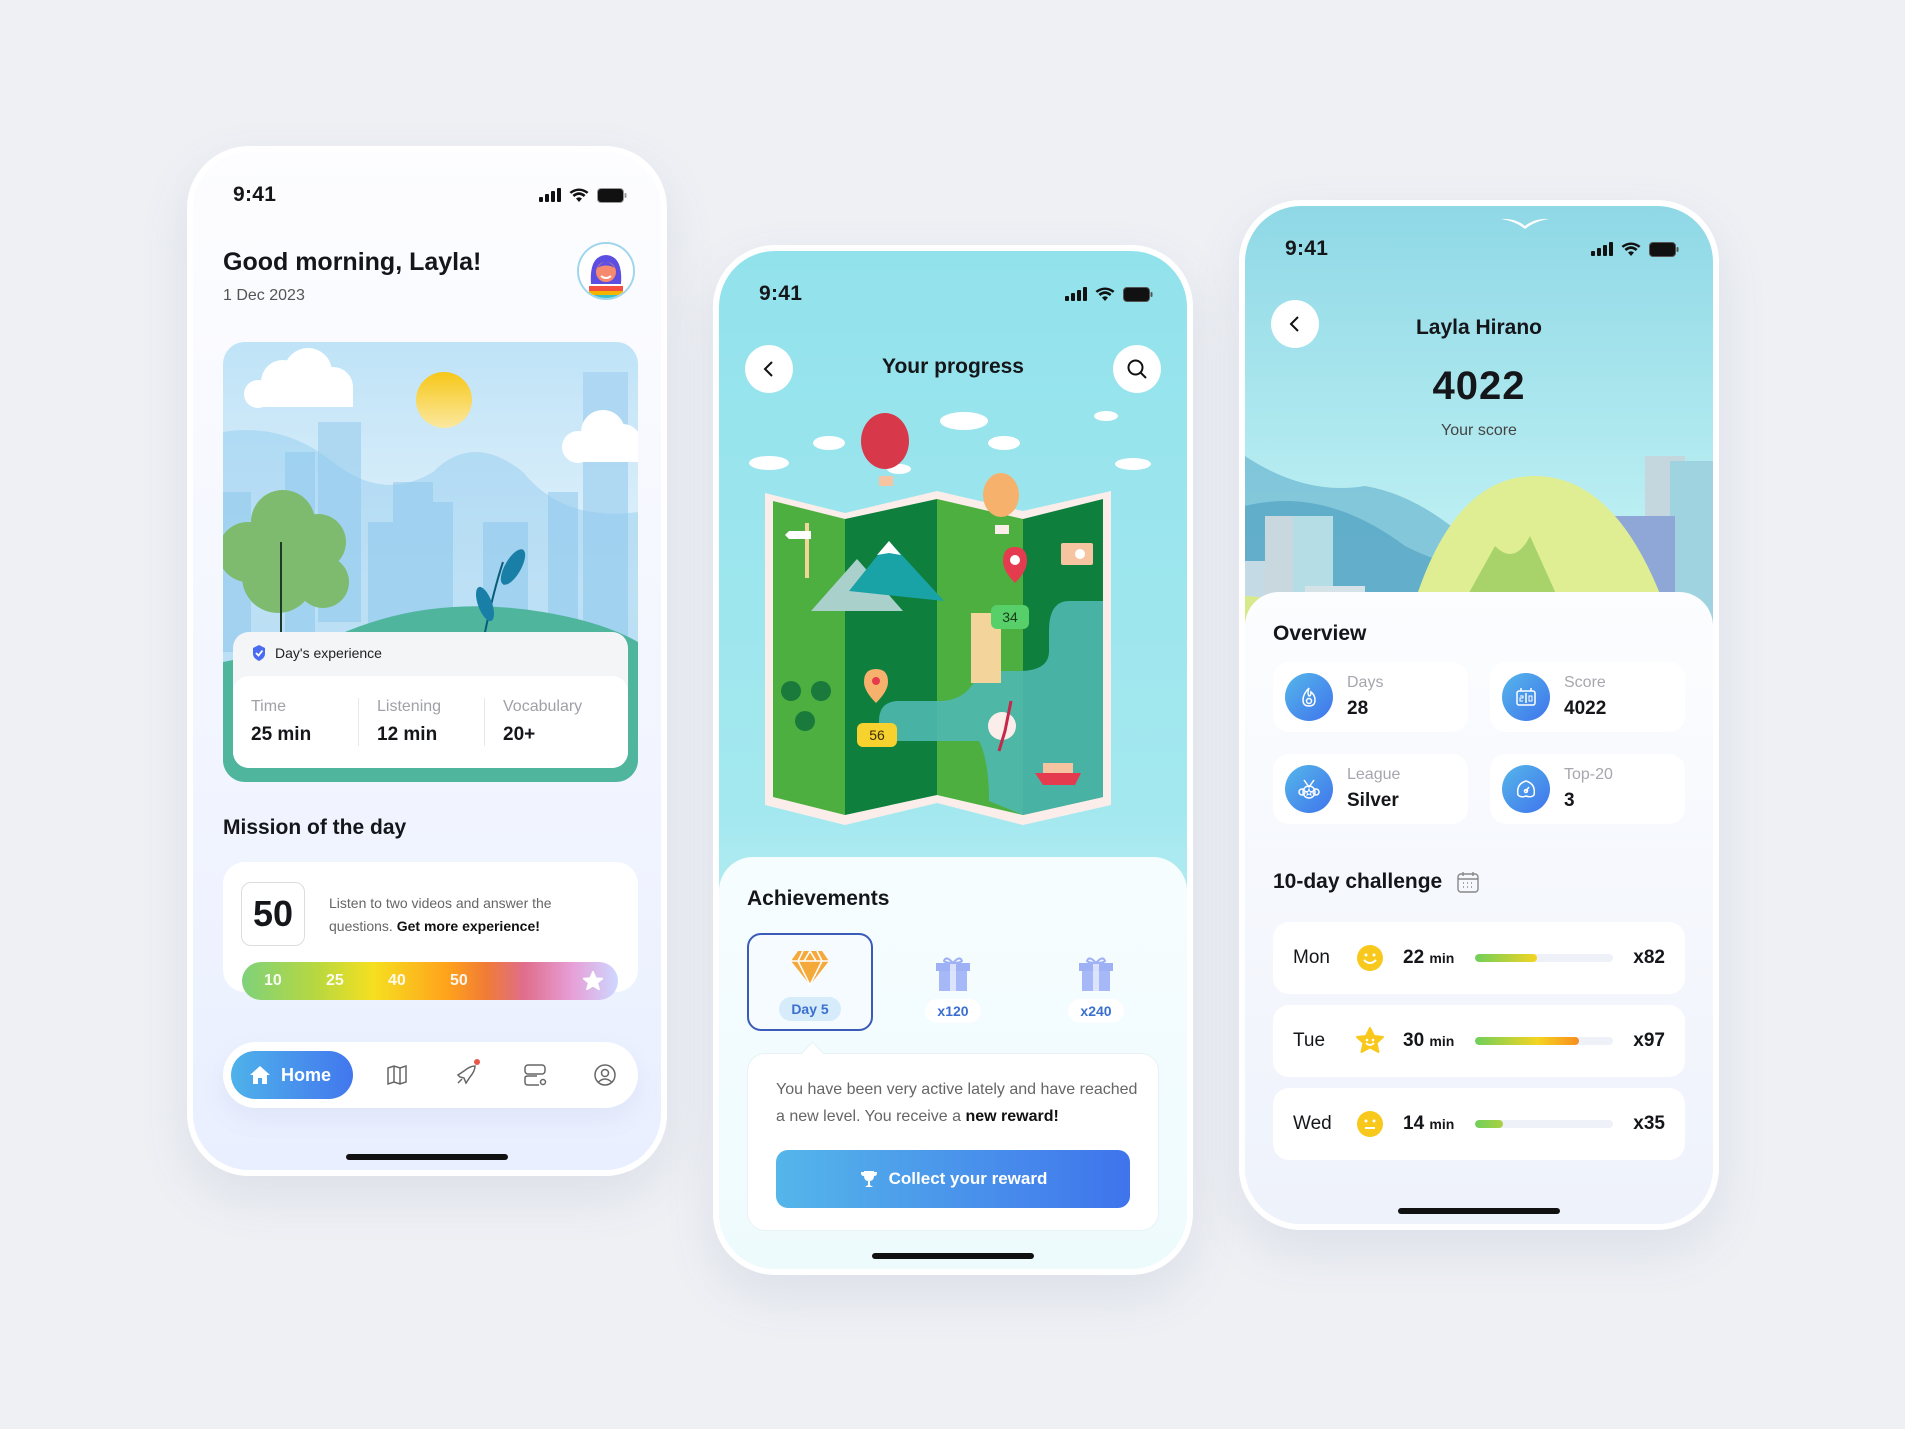 Image resolution: width=1905 pixels, height=1429 pixels. Describe the element at coordinates (1358, 881) in the screenshot. I see `challenge-title: 10-day challenge` at that location.